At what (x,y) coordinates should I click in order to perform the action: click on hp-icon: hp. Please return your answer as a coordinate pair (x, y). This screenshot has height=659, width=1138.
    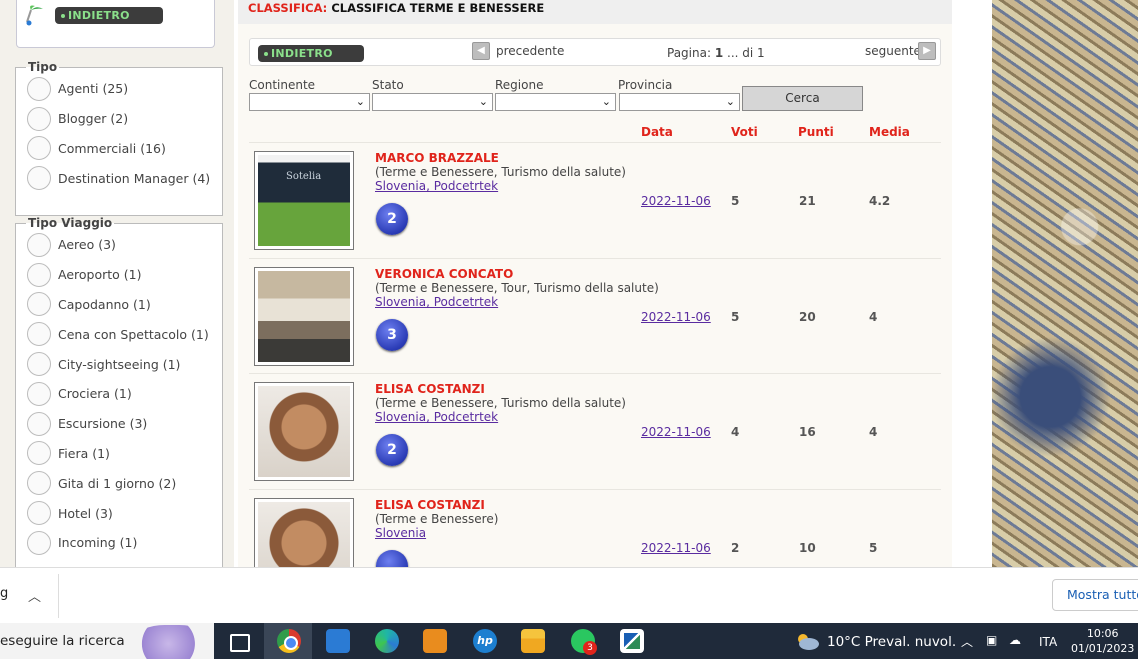
    Looking at the image, I should click on (485, 641).